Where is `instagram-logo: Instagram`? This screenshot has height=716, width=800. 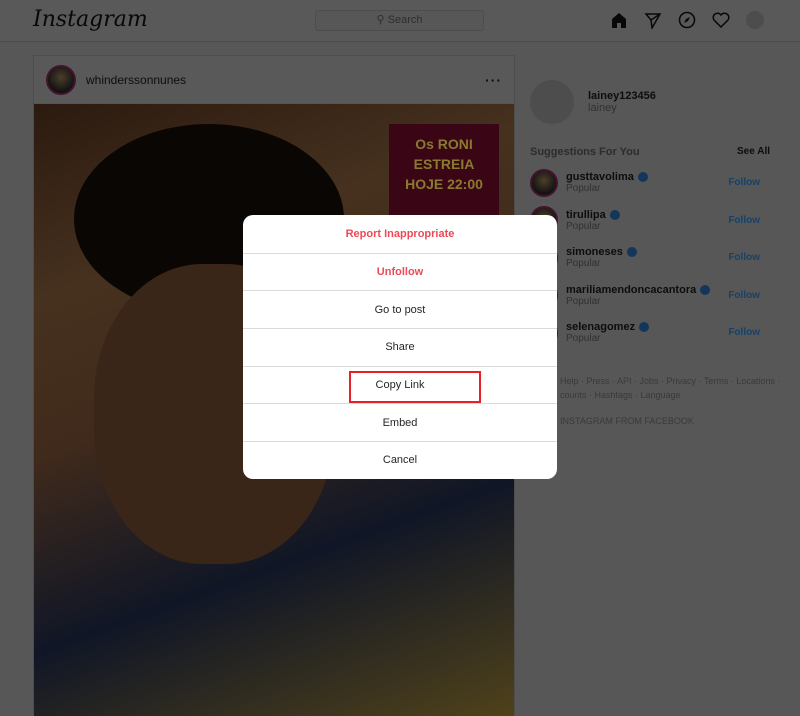 instagram-logo: Instagram is located at coordinates (90, 19).